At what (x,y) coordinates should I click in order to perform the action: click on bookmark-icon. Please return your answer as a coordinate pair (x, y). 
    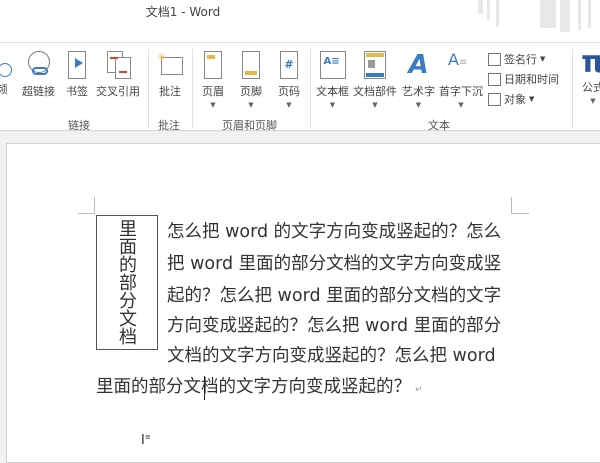
    Looking at the image, I should click on (77, 65).